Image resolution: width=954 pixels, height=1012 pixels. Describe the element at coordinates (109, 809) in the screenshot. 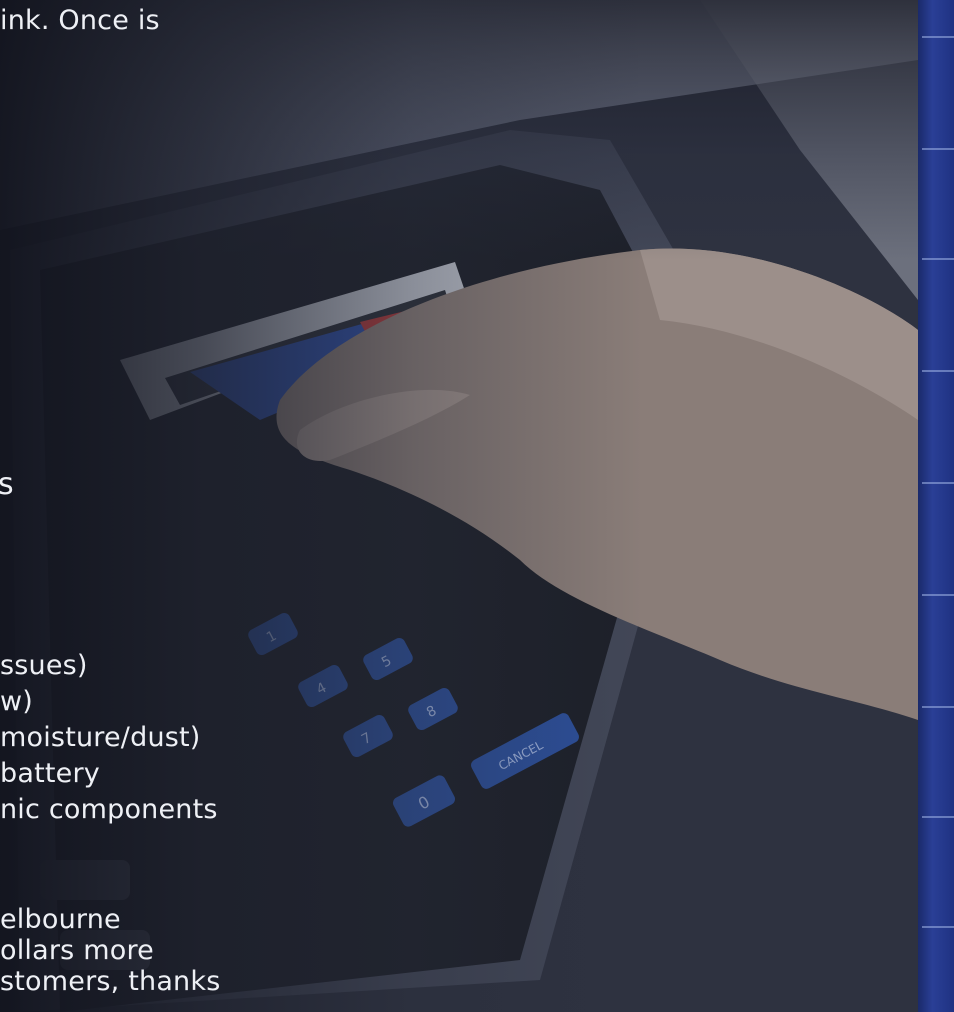

I see `list-item: nic components` at that location.